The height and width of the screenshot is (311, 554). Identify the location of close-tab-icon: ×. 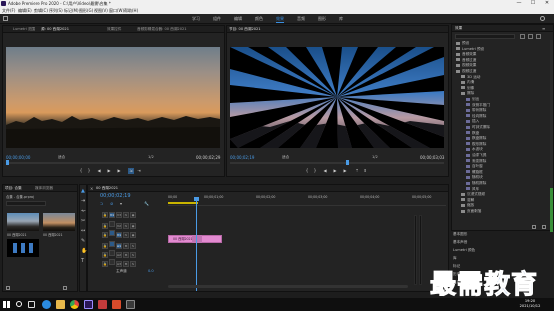
(91, 188).